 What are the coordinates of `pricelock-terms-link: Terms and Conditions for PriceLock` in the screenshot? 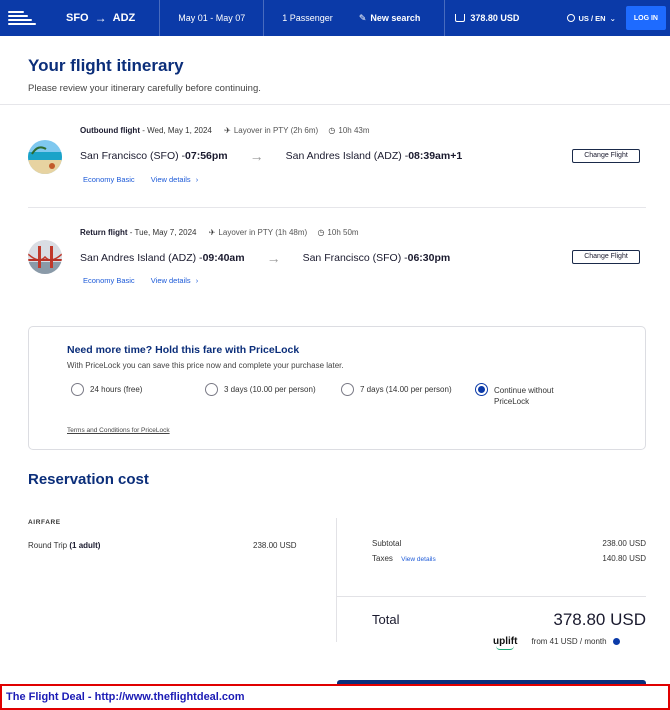 It's located at (118, 430).